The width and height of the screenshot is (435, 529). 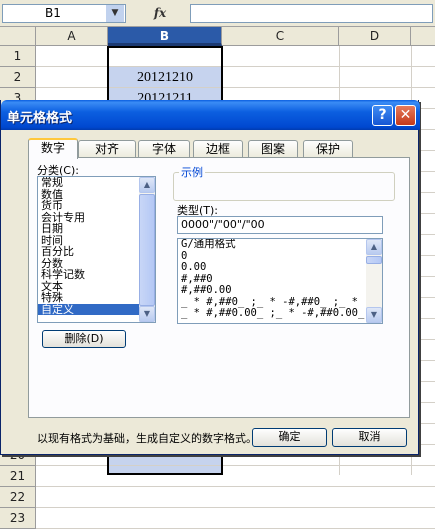 What do you see at coordinates (311, 13) in the screenshot?
I see `formula-input` at bounding box center [311, 13].